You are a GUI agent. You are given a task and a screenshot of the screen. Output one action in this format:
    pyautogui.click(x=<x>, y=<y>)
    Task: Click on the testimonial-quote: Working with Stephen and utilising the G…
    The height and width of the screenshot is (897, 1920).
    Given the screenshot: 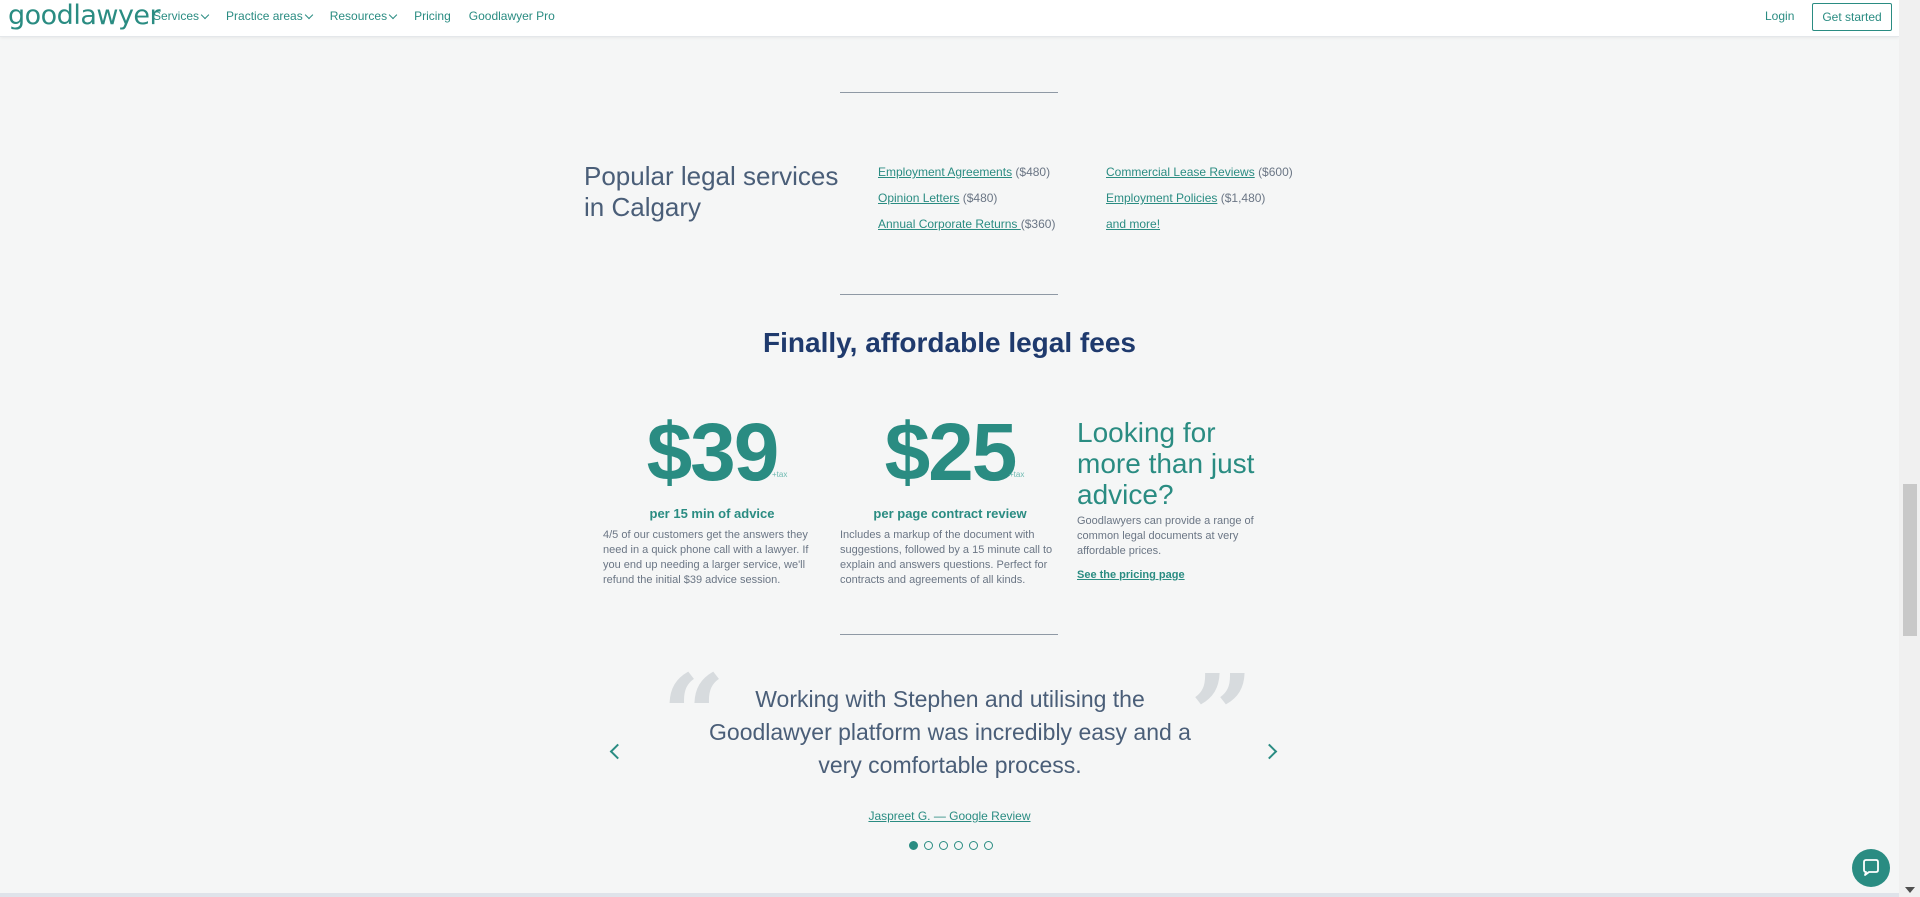 What is the action you would take?
    pyautogui.click(x=950, y=732)
    